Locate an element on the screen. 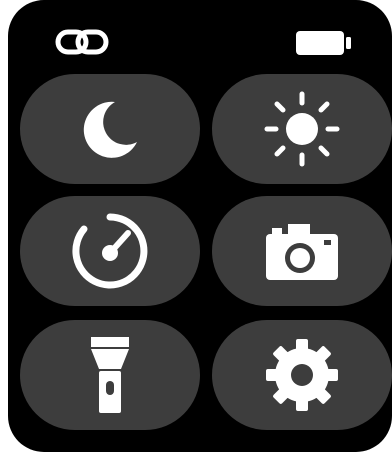 This screenshot has height=461, width=392. status-bar is located at coordinates (200, 35).